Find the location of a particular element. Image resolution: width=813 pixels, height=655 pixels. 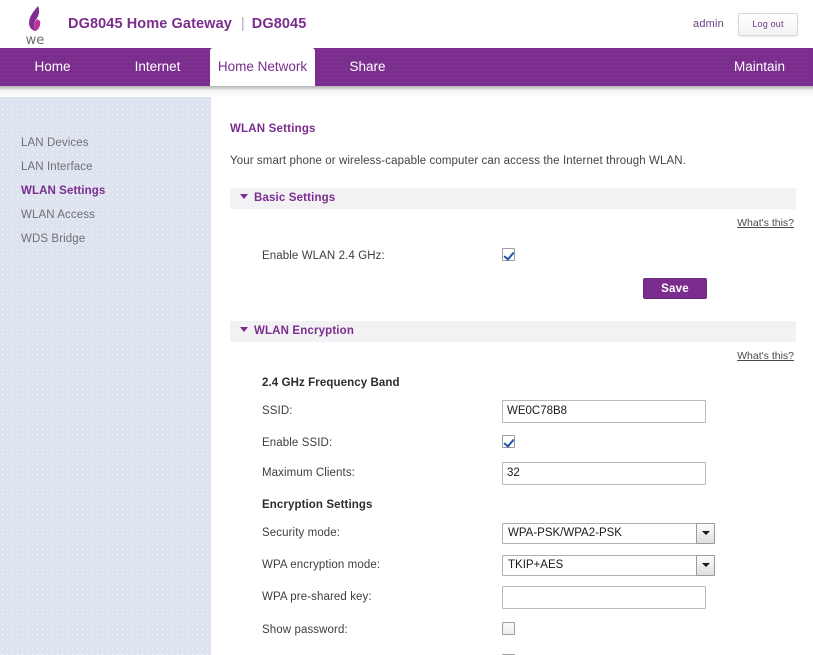

wpa-encryption-mode-value: TKIP+AES is located at coordinates (536, 564).